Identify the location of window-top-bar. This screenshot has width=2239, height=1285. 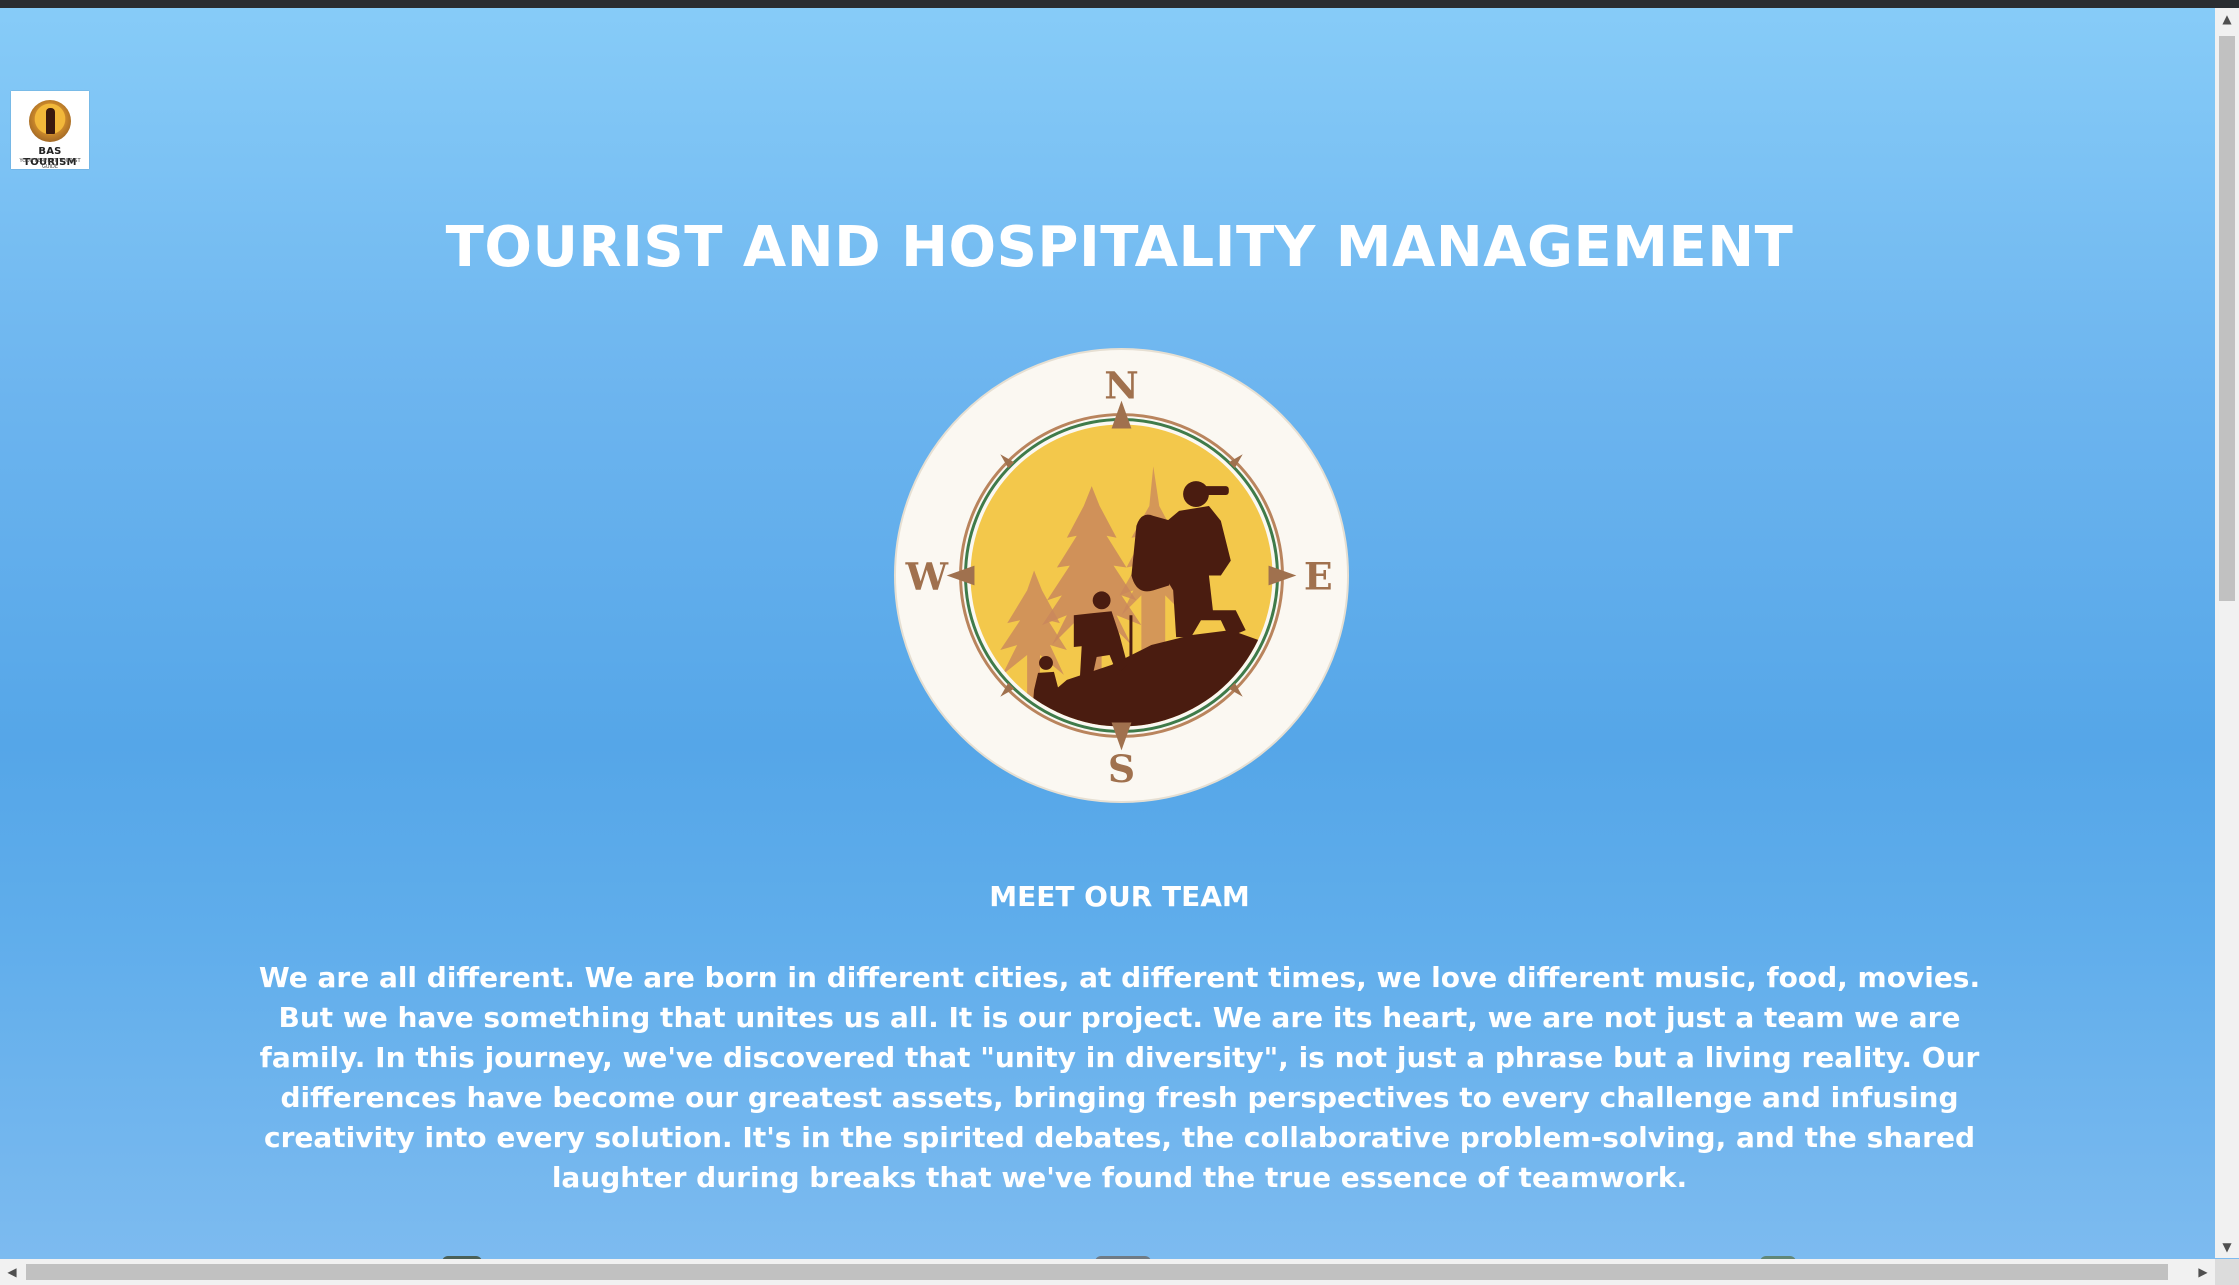
(1119, 4).